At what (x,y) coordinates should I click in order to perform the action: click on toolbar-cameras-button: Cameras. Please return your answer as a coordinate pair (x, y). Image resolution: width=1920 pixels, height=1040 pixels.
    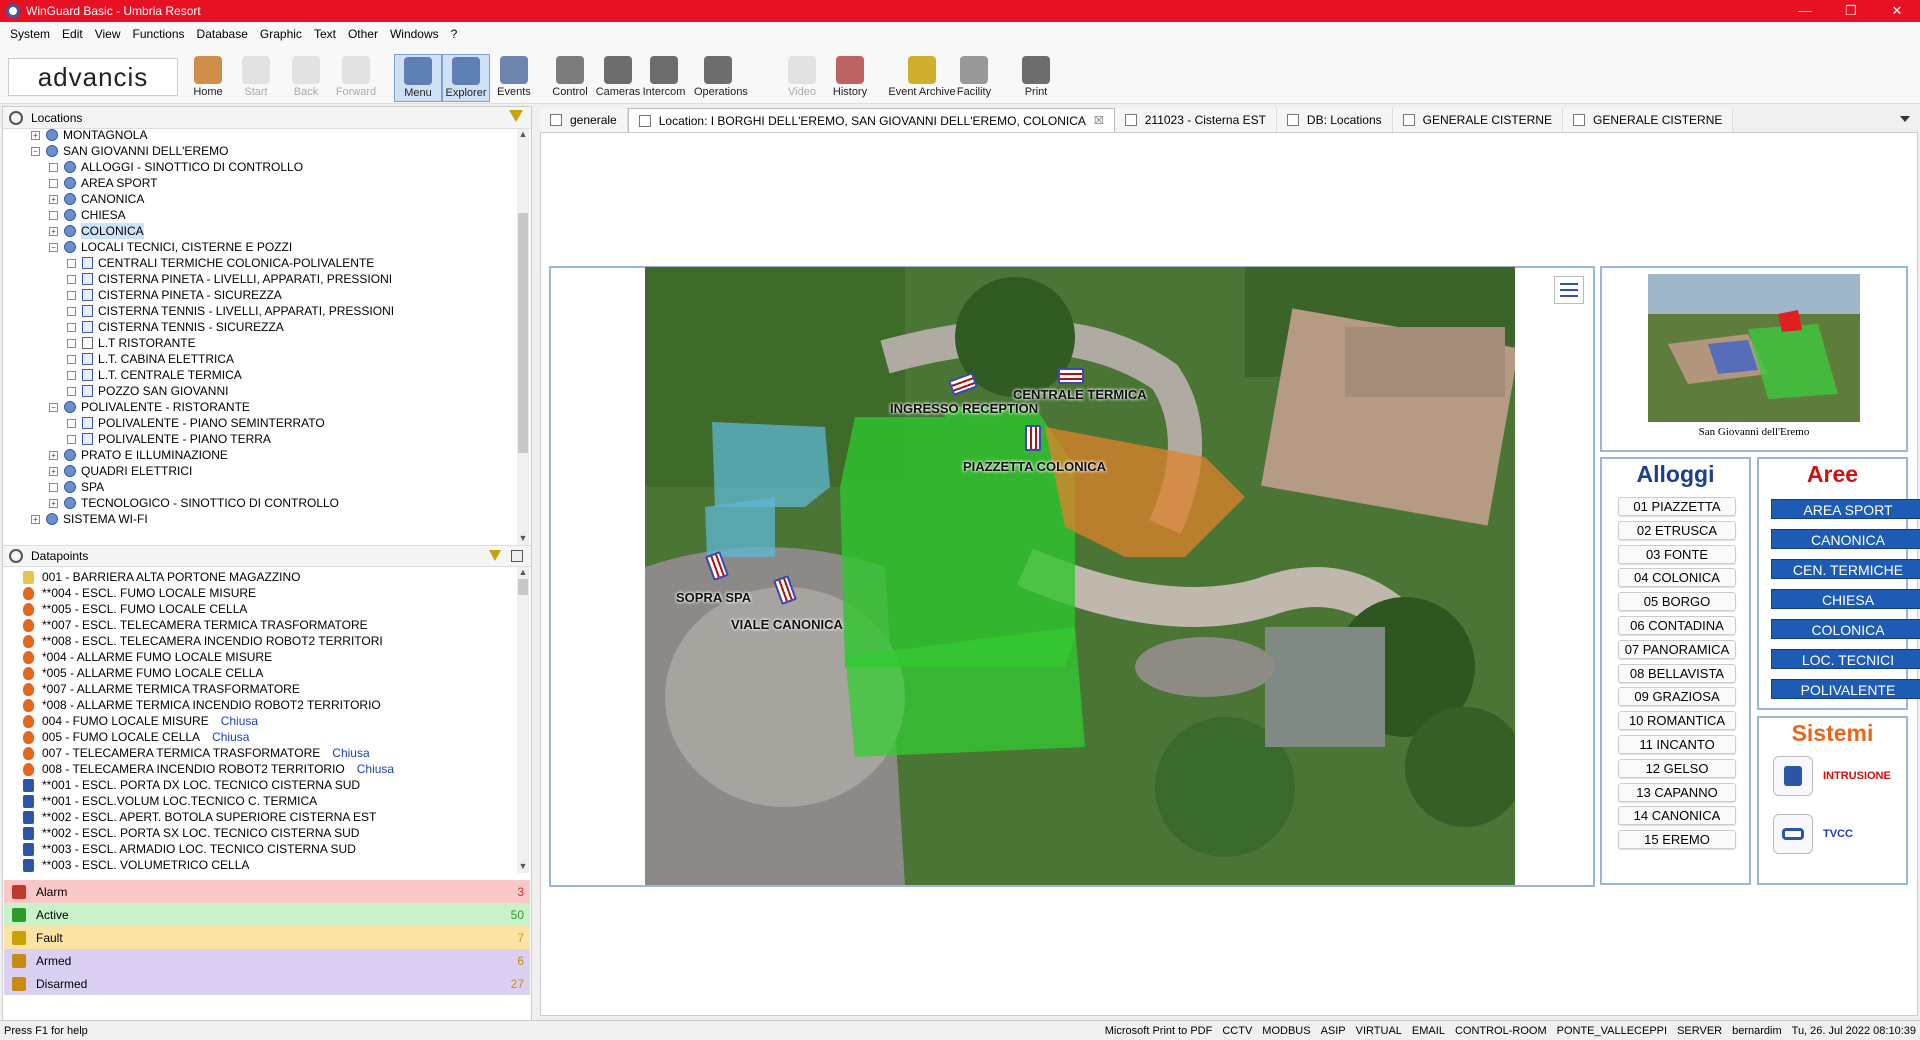
    Looking at the image, I should click on (618, 78).